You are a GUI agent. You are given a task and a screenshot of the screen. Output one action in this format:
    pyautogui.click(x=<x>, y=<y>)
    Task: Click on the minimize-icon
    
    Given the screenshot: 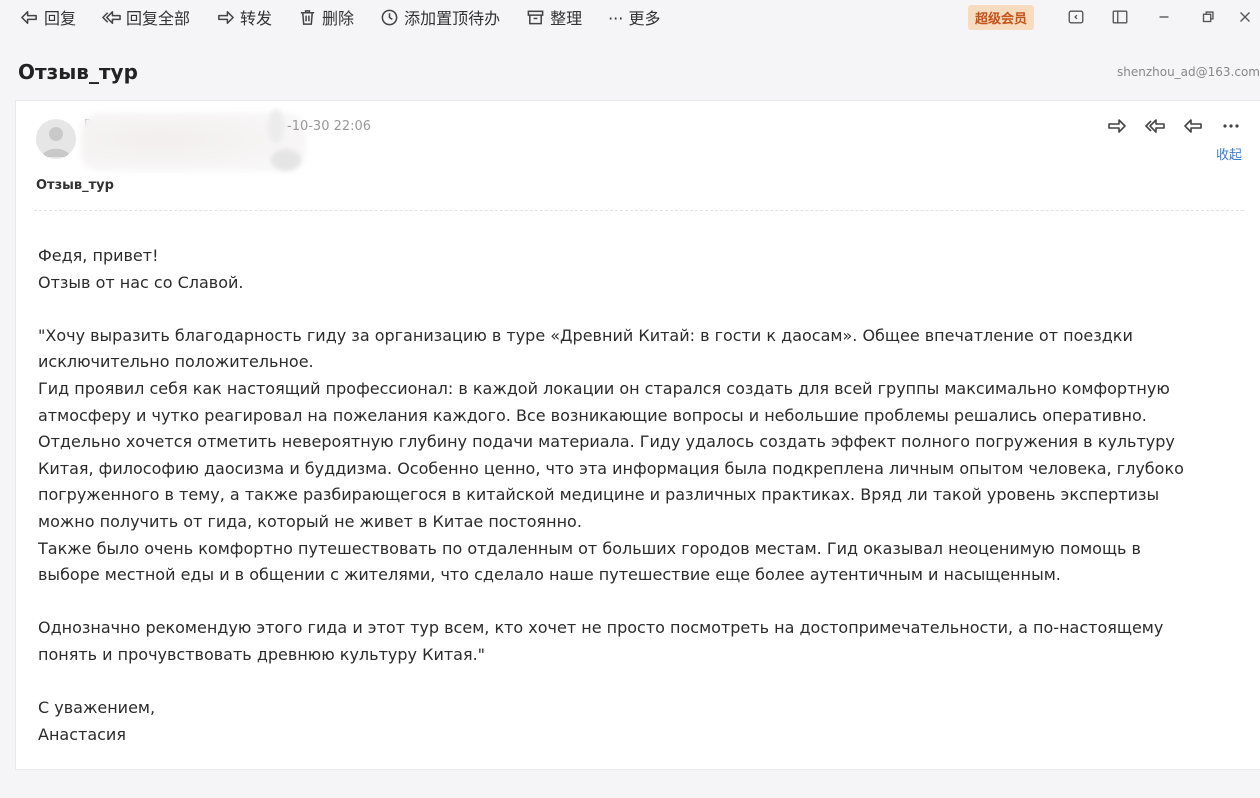 What is the action you would take?
    pyautogui.click(x=1164, y=17)
    